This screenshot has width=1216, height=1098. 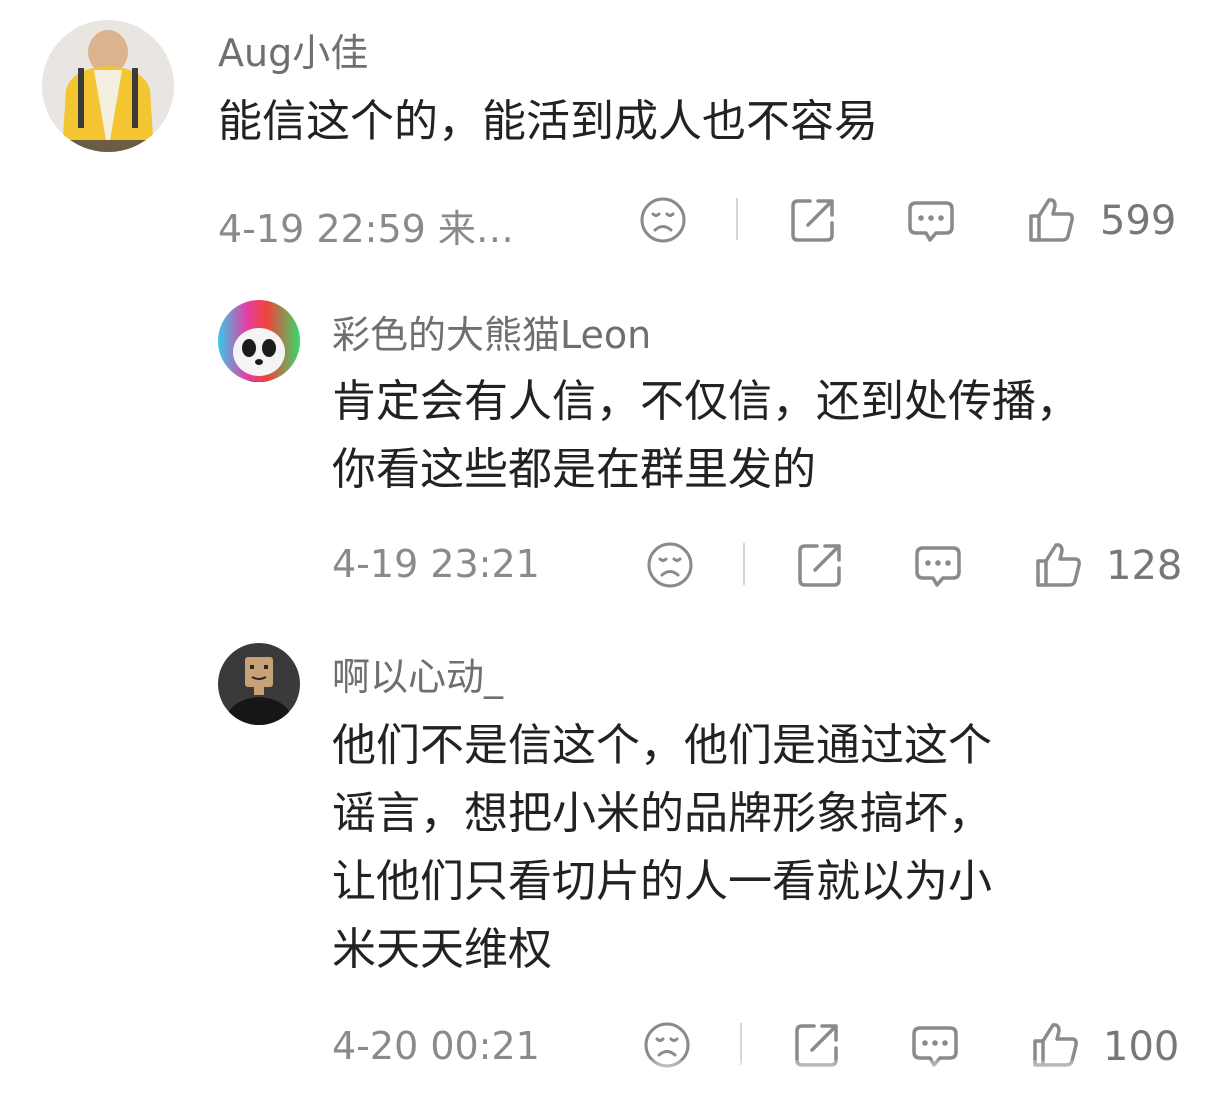 I want to click on timestamp: 4-19 23:21, so click(x=436, y=564).